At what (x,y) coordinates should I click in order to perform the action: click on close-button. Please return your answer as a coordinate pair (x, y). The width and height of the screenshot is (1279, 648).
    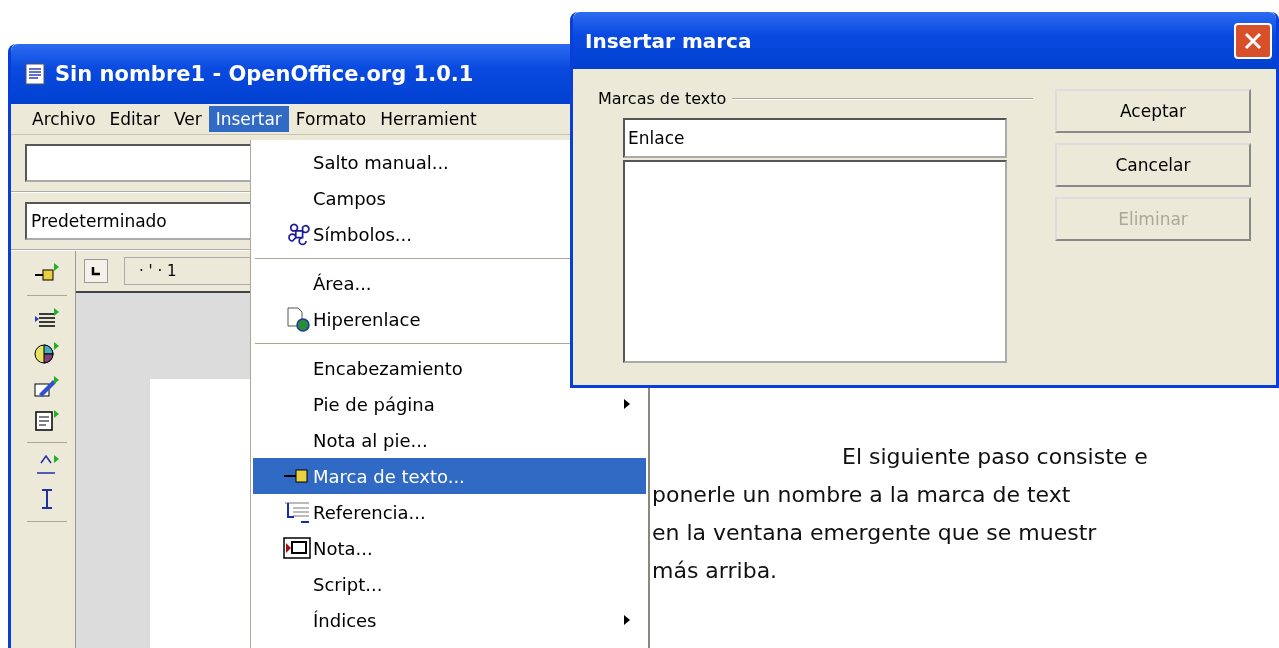
    Looking at the image, I should click on (1253, 40).